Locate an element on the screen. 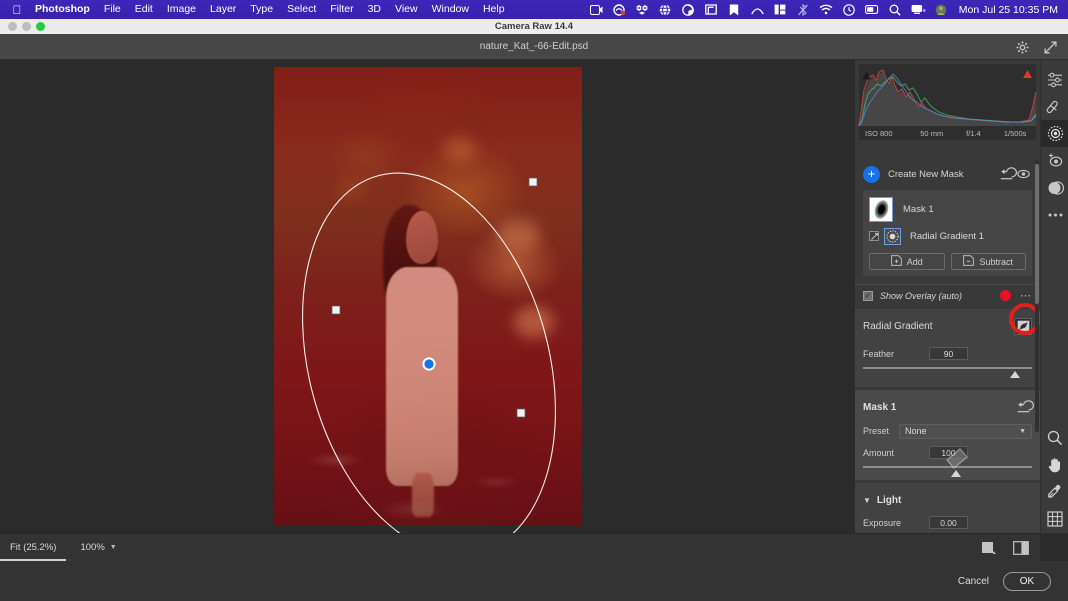 This screenshot has height=601, width=1068. amount-value: 100 is located at coordinates (948, 452).